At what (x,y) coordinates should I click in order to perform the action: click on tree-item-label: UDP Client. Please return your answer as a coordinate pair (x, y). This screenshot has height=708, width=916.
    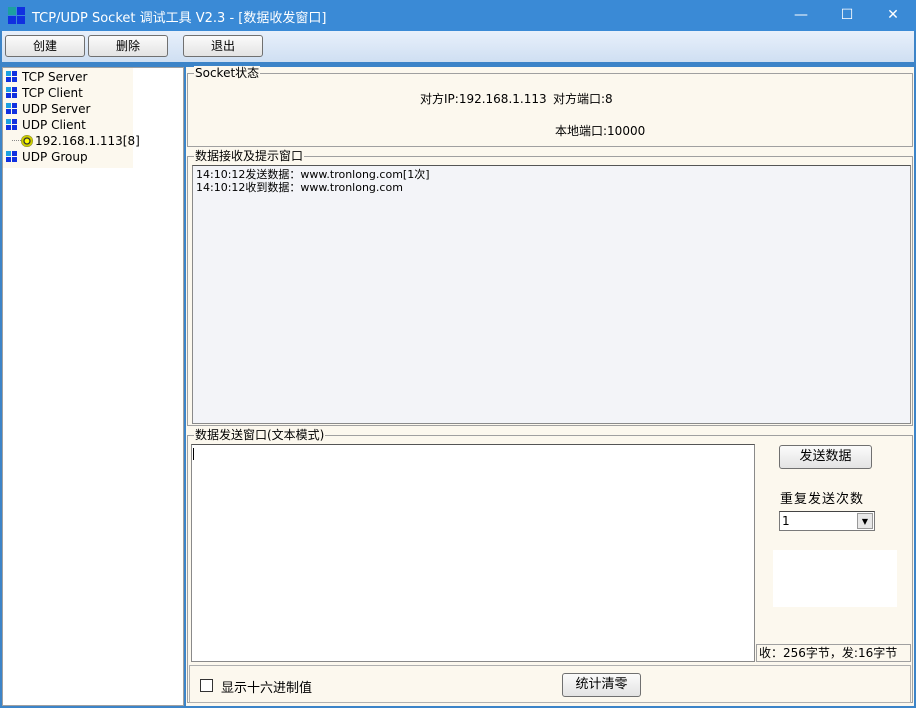
    Looking at the image, I should click on (54, 125).